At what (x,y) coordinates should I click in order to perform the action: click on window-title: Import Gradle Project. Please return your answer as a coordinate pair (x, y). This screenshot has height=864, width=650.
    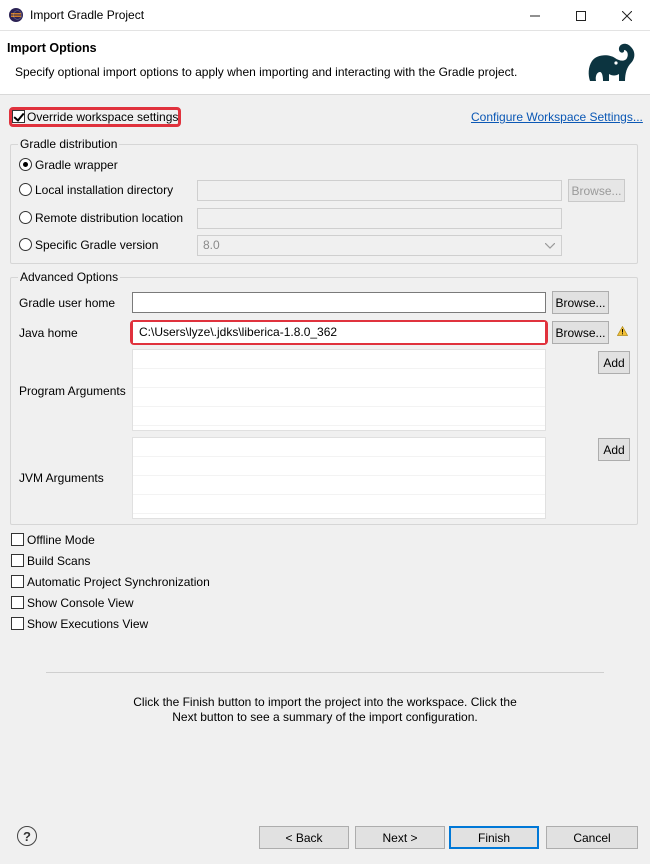
    Looking at the image, I should click on (87, 15).